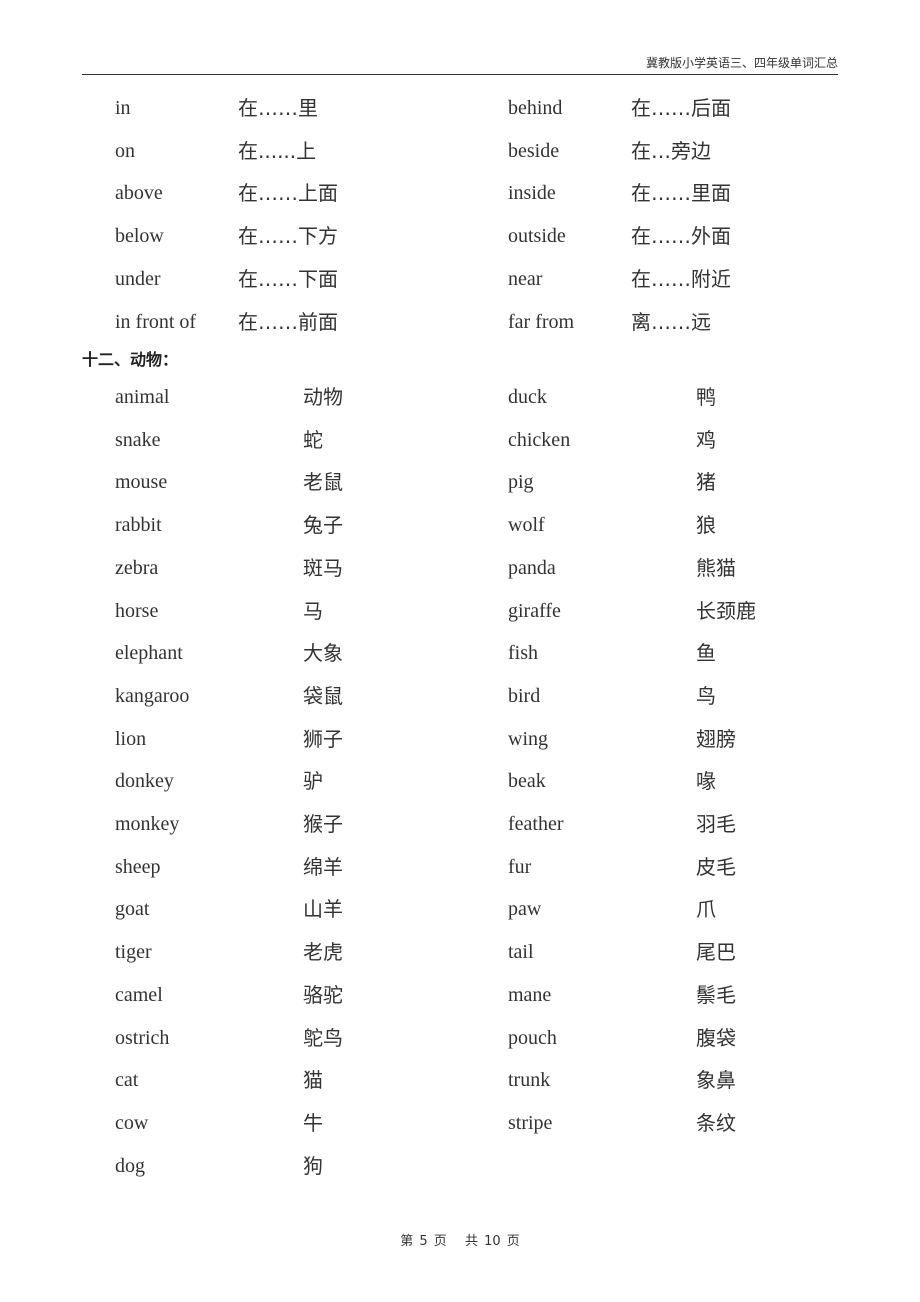 The height and width of the screenshot is (1302, 920). I want to click on english-word: paw, so click(525, 909).